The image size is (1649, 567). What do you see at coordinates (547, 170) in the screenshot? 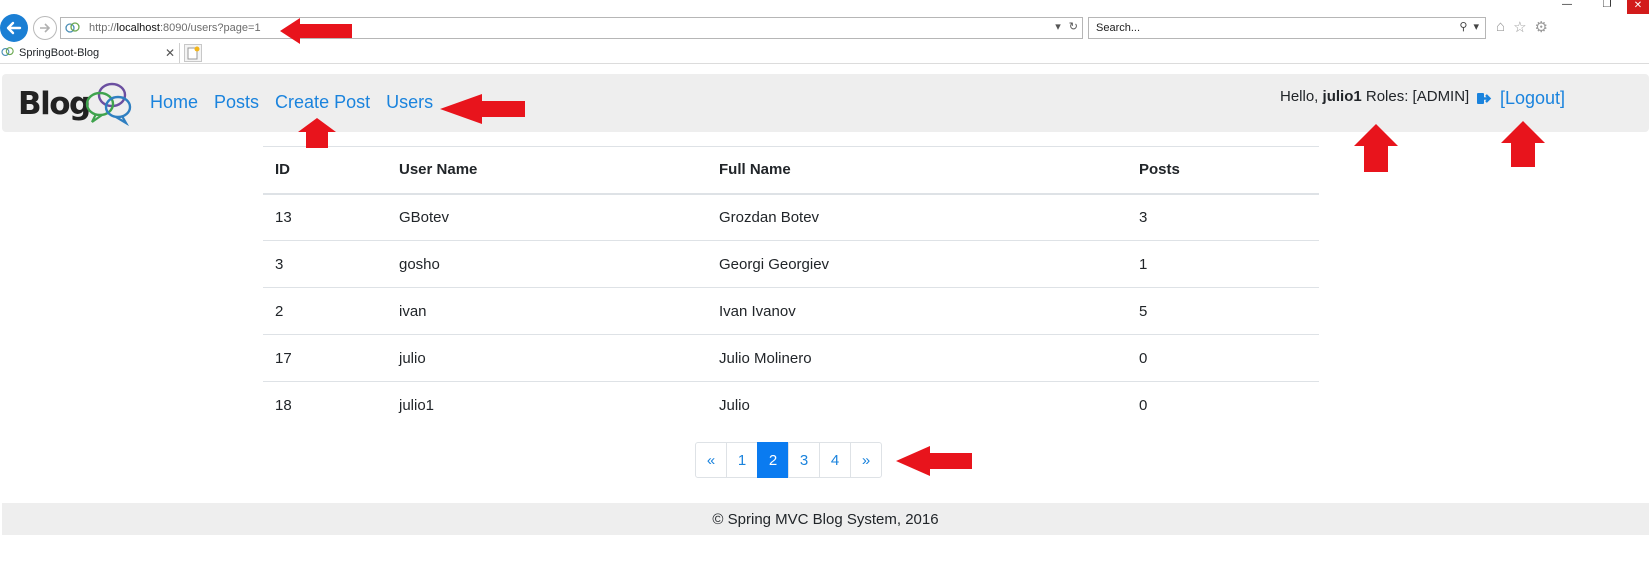
I see `header-user-name: User Name` at bounding box center [547, 170].